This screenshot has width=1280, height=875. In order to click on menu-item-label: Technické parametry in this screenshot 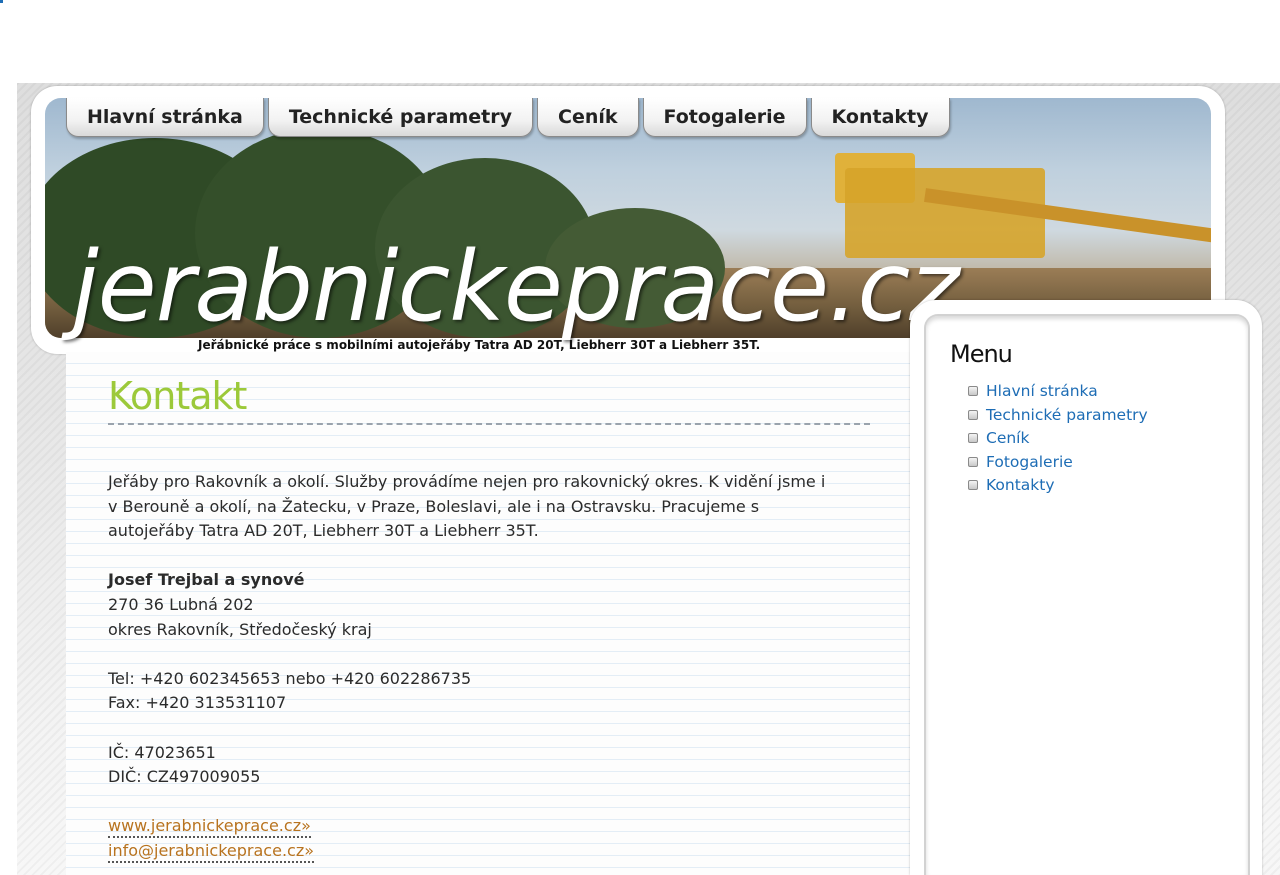, I will do `click(1067, 414)`.